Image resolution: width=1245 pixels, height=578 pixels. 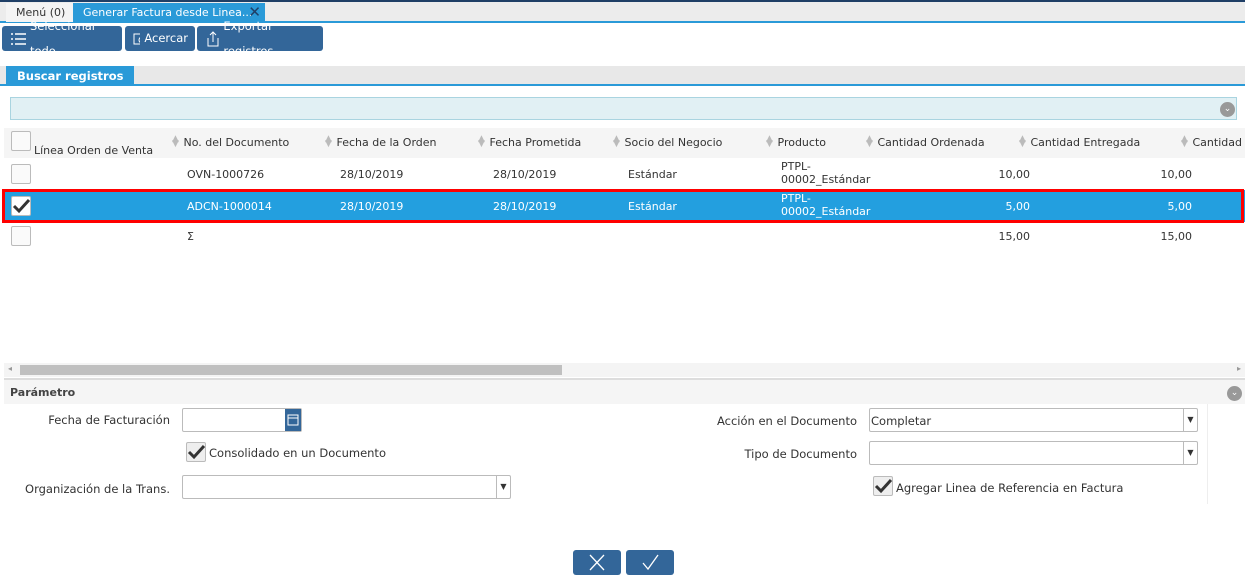 What do you see at coordinates (1239, 368) in the screenshot?
I see `scroll-right-icon: ▸` at bounding box center [1239, 368].